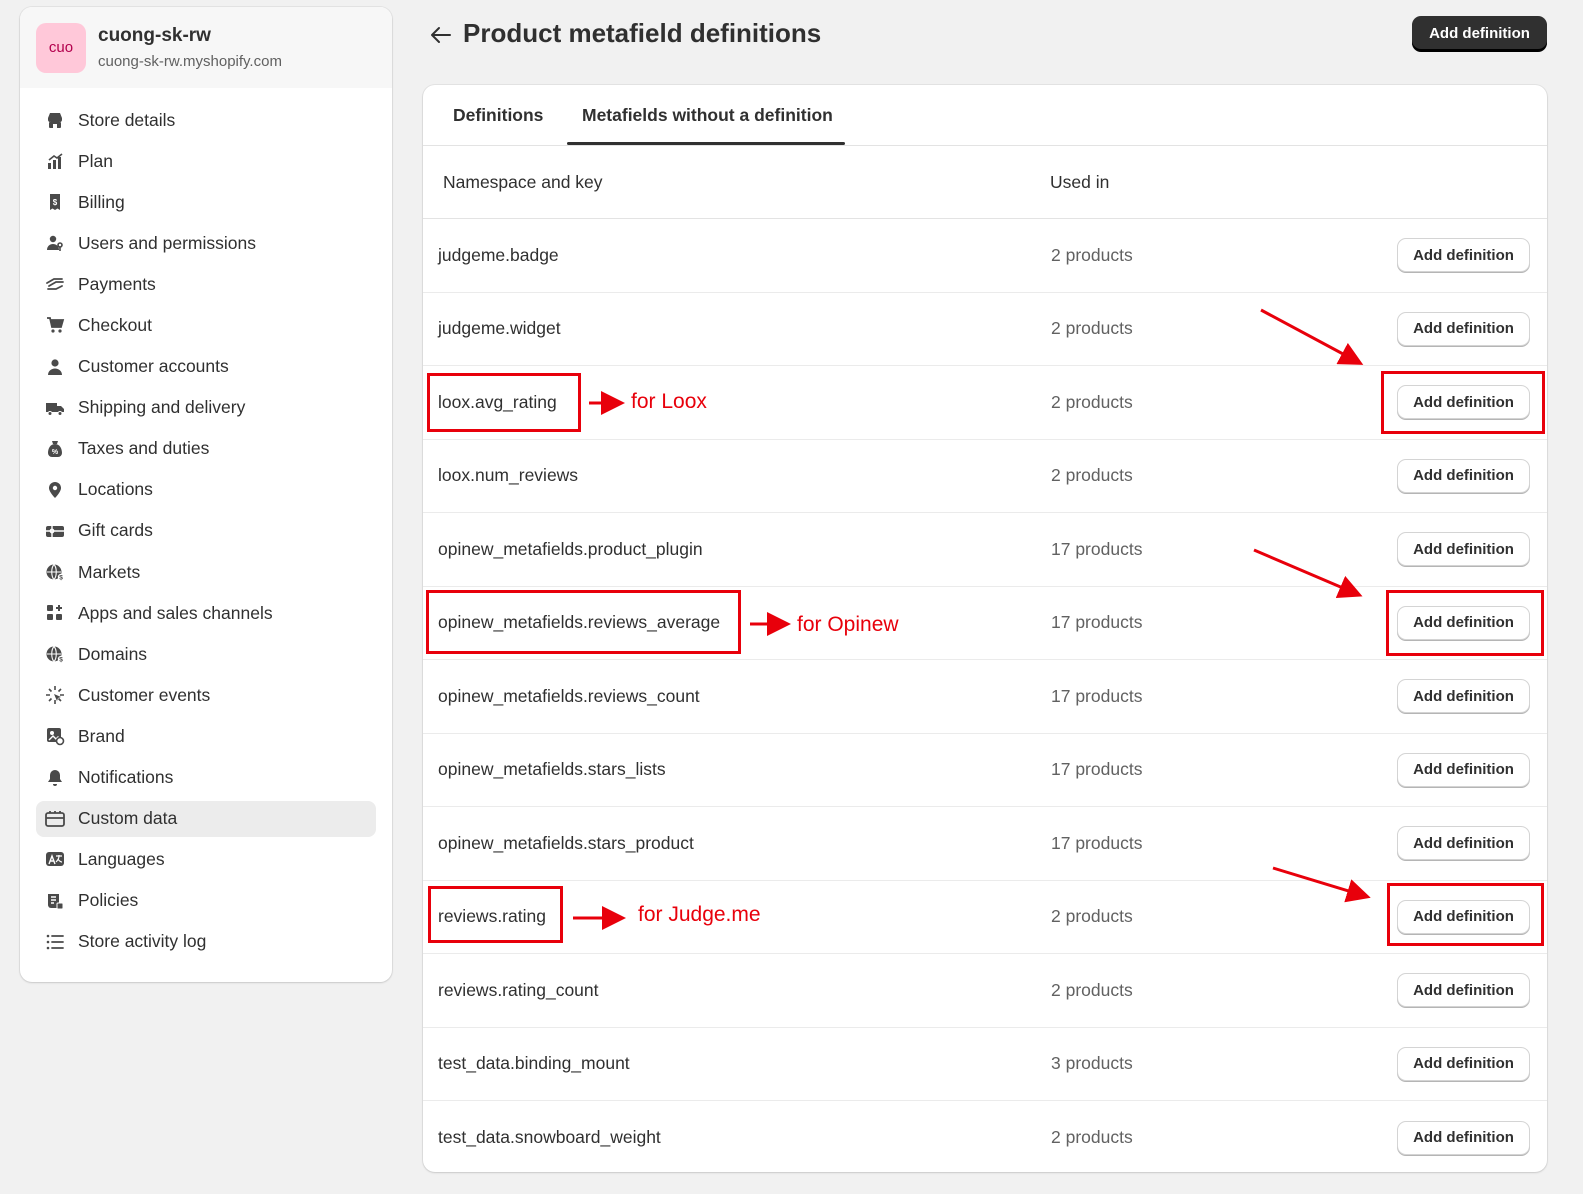  I want to click on page-title: Product metafield definitions, so click(642, 33).